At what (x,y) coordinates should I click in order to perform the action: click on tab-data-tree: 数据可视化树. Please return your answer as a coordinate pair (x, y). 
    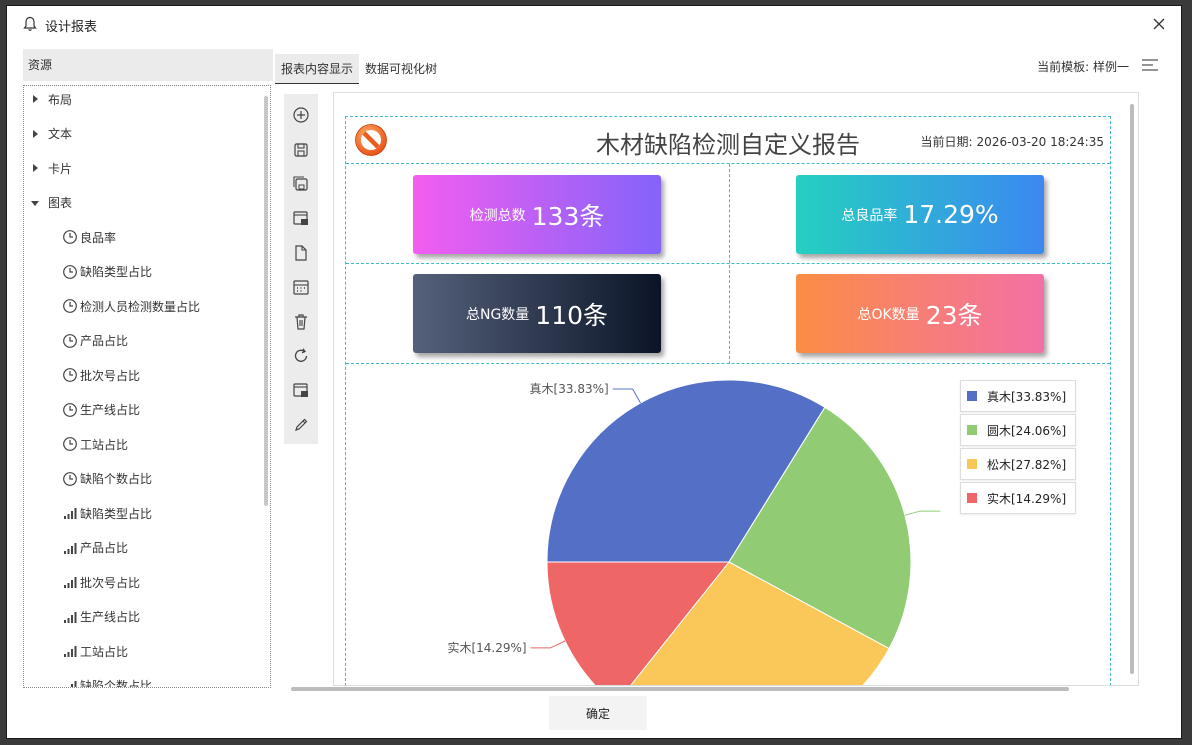
    Looking at the image, I should click on (401, 69).